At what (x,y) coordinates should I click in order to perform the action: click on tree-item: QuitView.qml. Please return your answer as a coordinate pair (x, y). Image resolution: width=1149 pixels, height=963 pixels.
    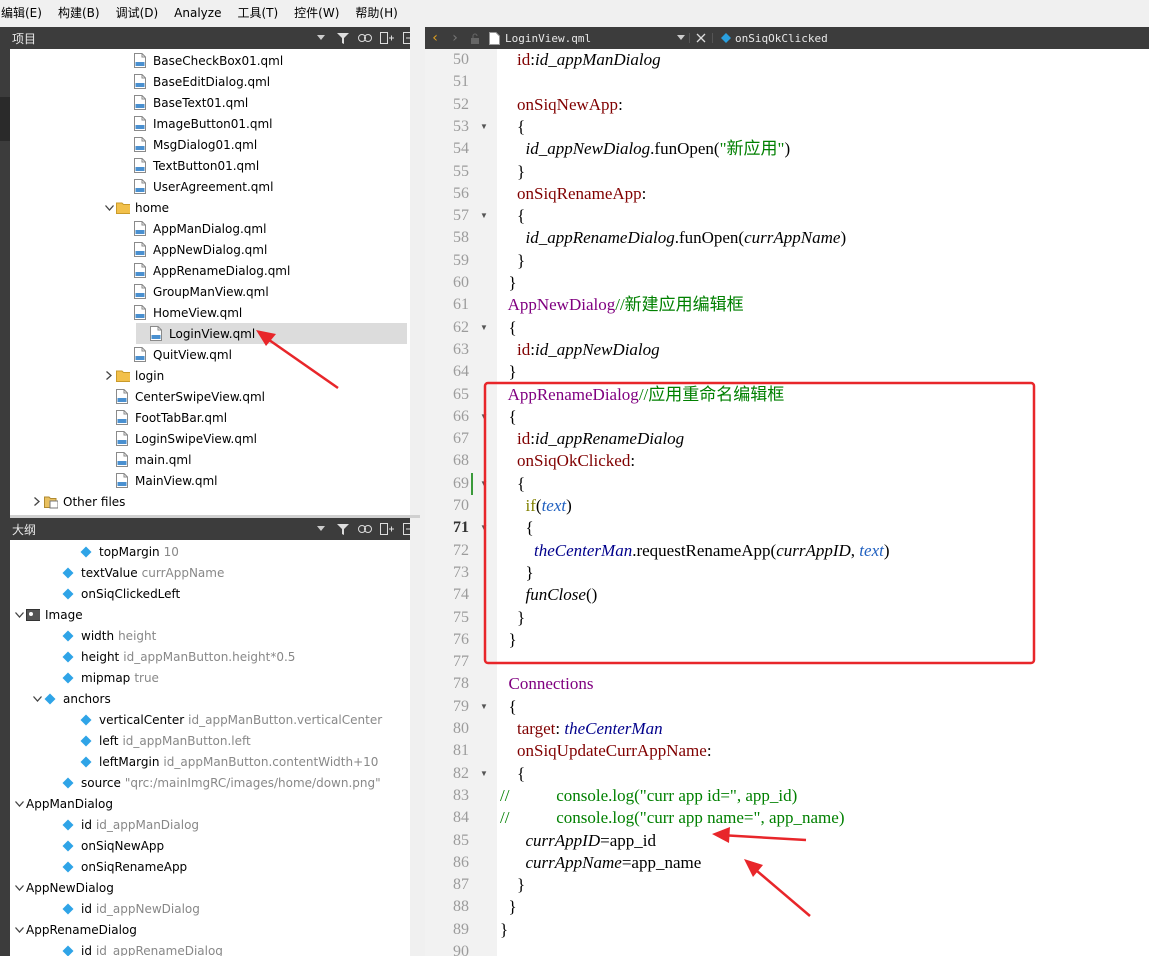
    Looking at the image, I should click on (210, 354).